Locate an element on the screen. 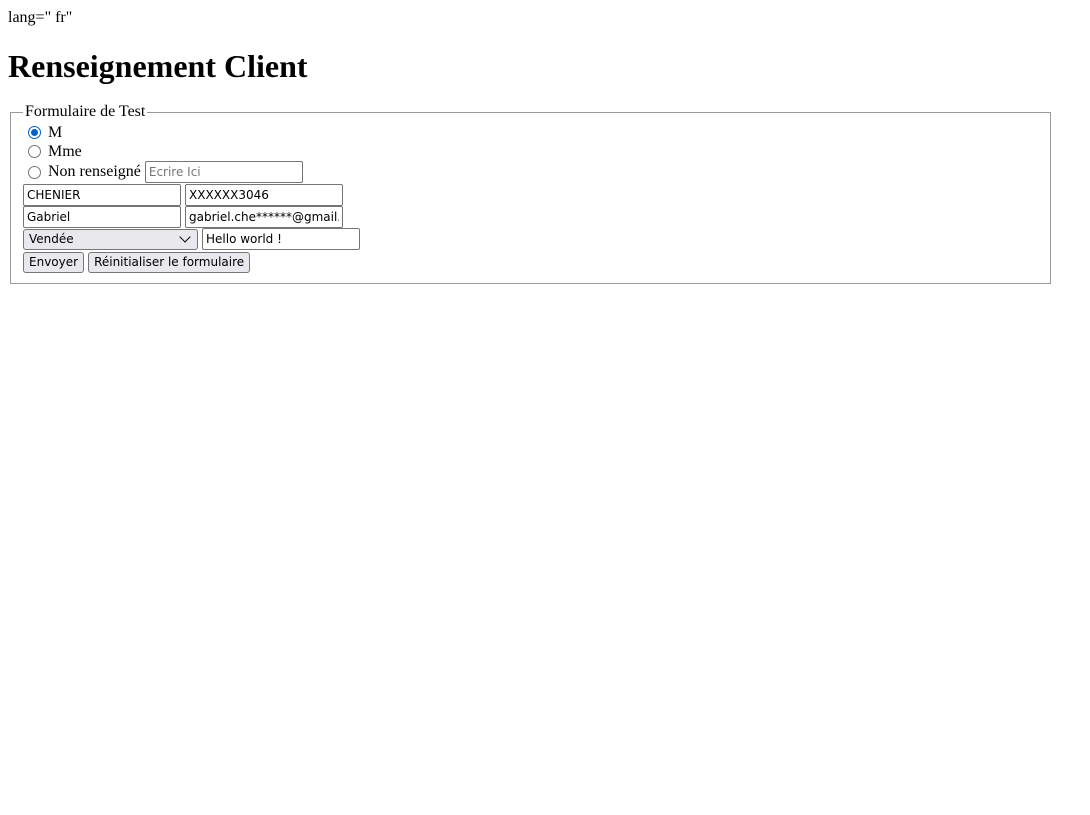 The image size is (1090, 815). radio-not-specified is located at coordinates (34, 172).